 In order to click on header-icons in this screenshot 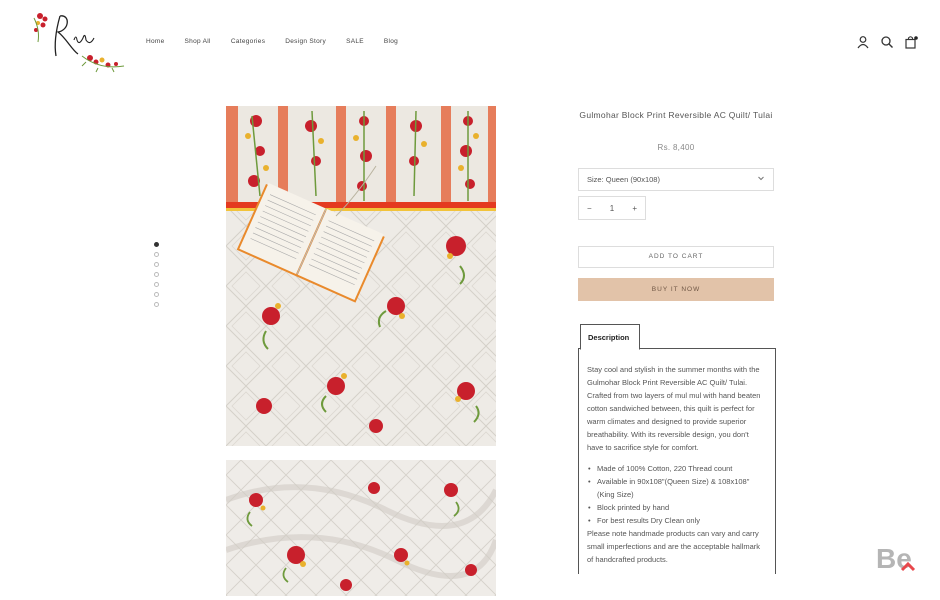, I will do `click(887, 42)`.